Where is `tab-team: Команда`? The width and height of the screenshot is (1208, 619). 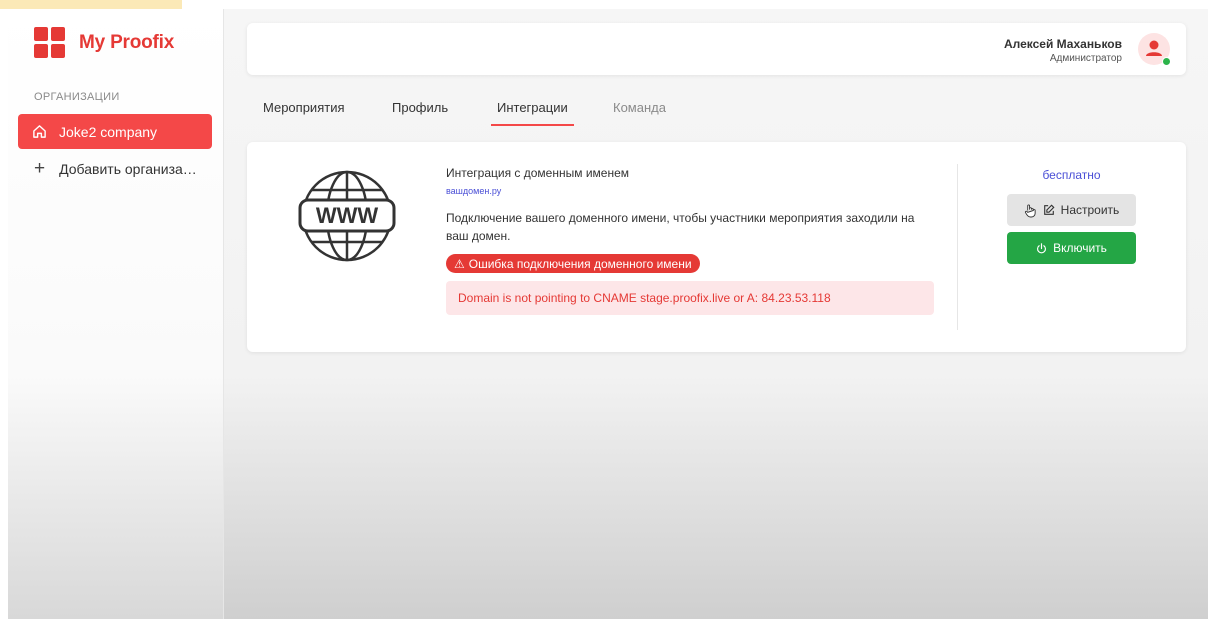
tab-team: Команда is located at coordinates (639, 107).